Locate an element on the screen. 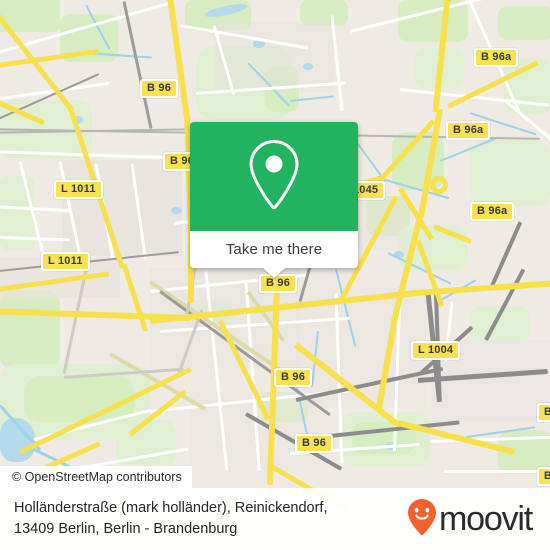 This screenshot has width=550, height=550. location-callout-card: Take me there is located at coordinates (274, 200).